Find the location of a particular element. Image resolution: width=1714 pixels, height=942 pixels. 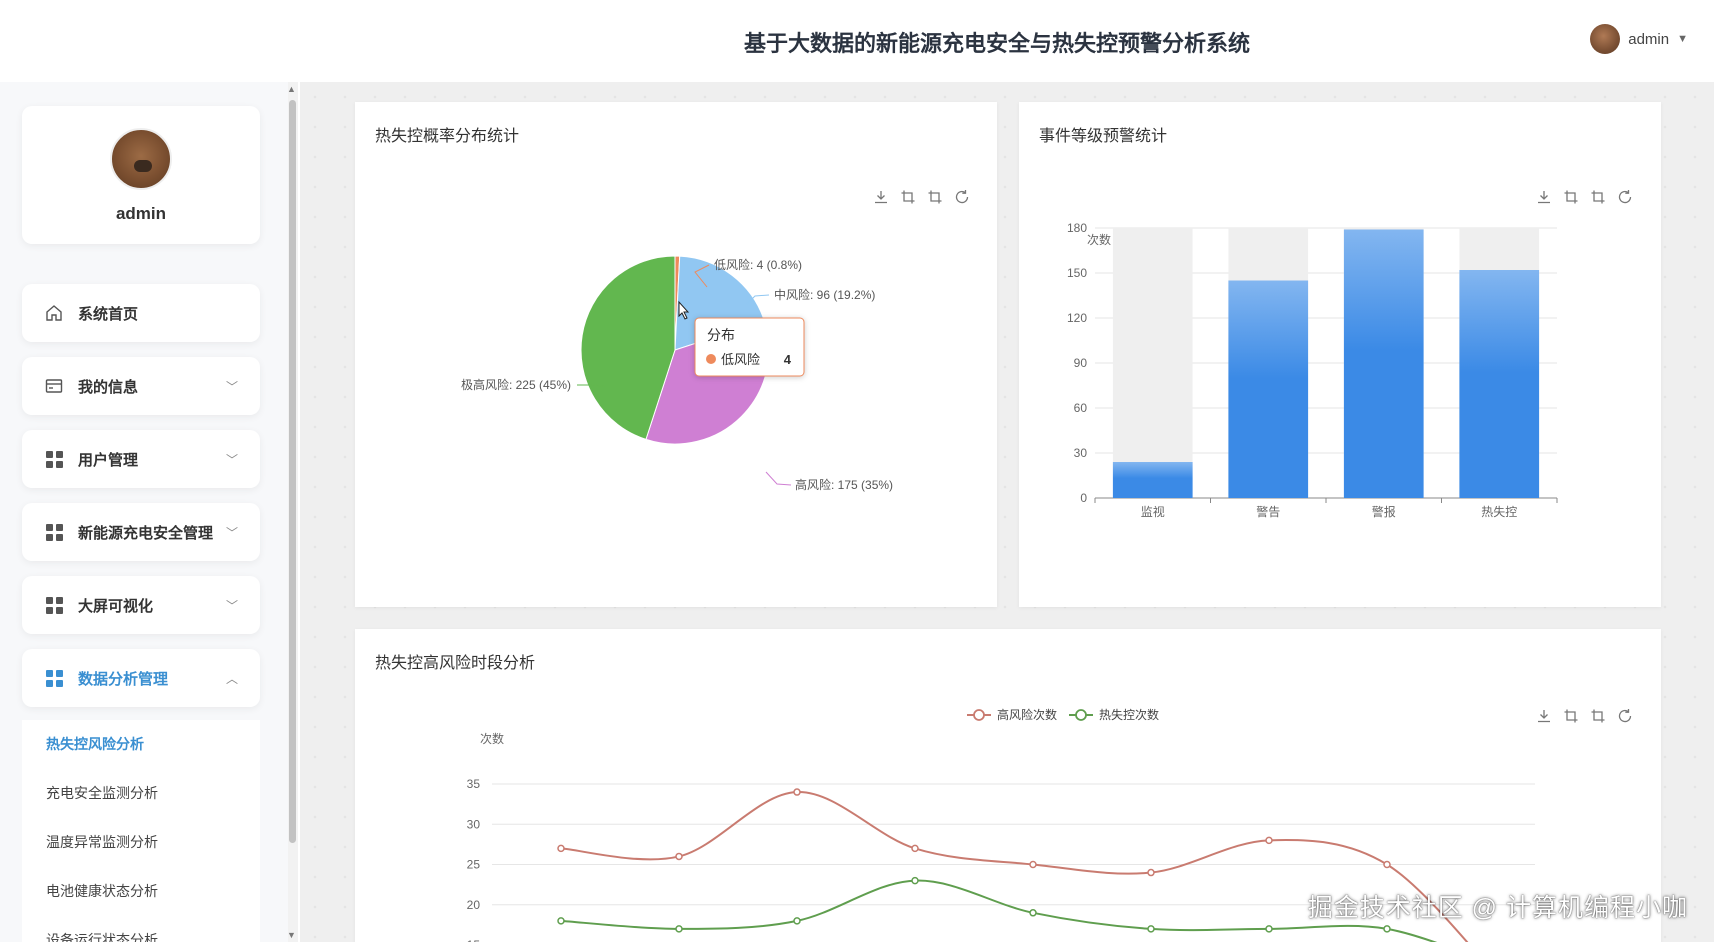

tooltip-name: 低风险 is located at coordinates (740, 359).